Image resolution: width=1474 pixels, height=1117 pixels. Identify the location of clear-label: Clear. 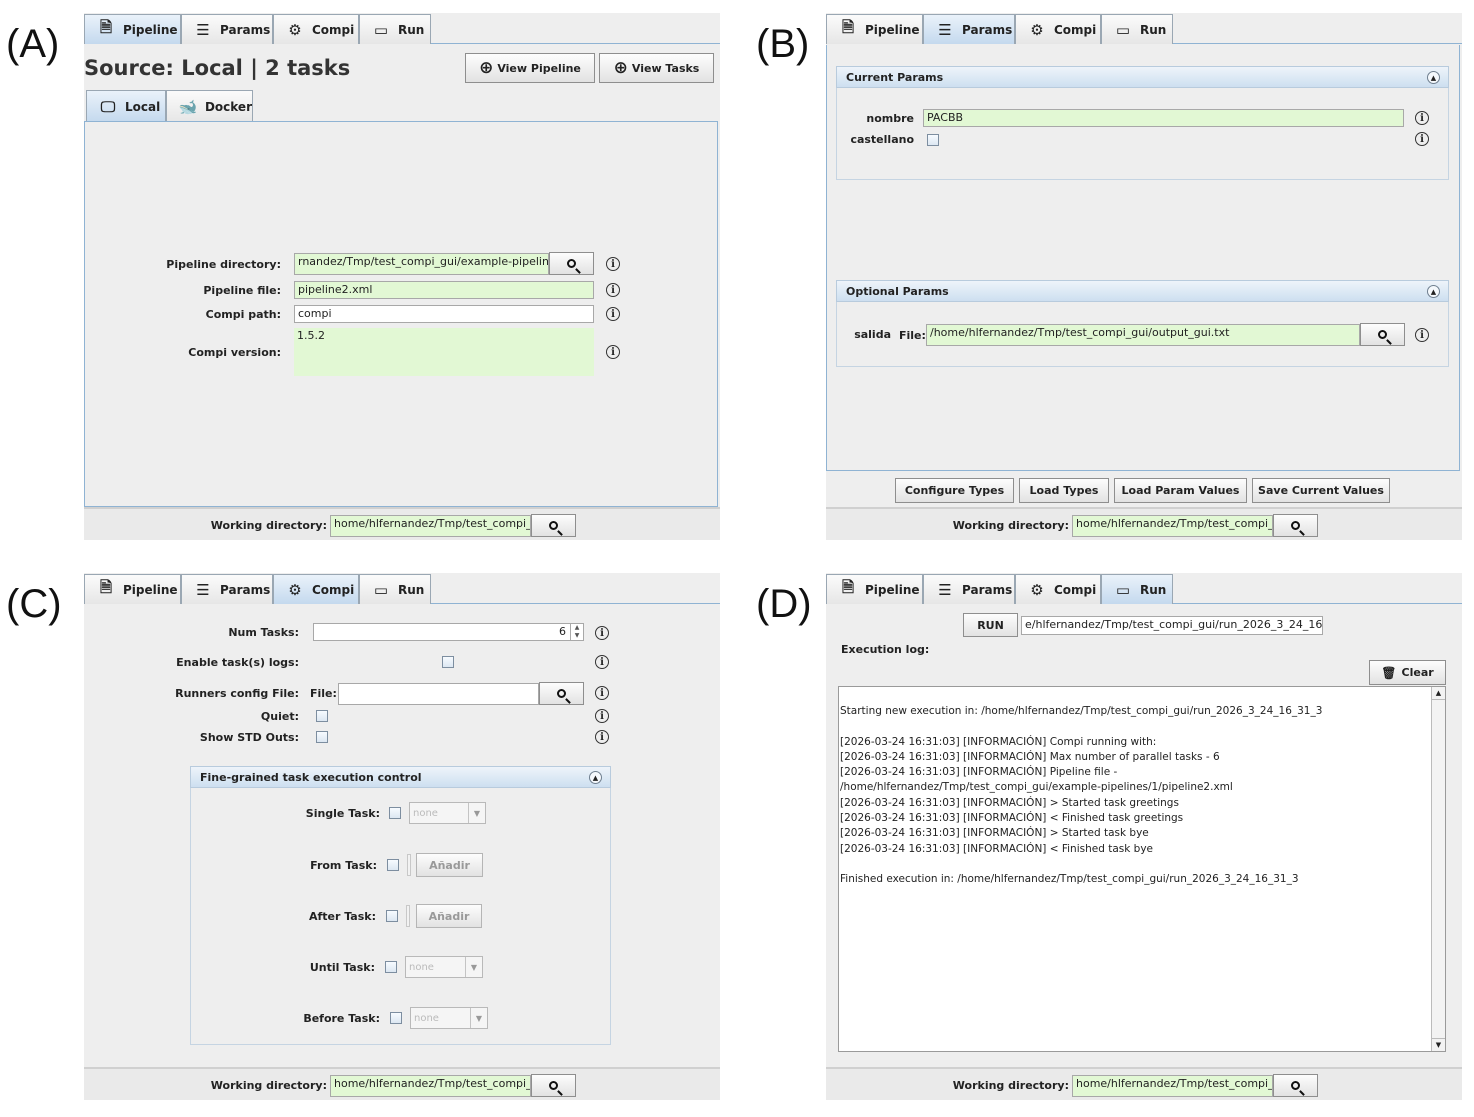
(1417, 672).